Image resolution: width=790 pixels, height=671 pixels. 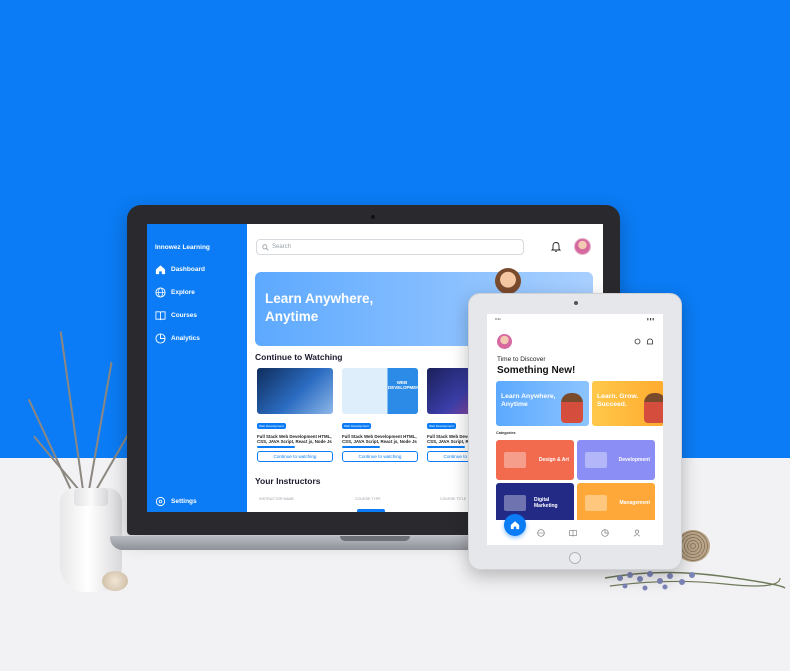 What do you see at coordinates (405, 385) in the screenshot?
I see `thumbnail-text: WEB DEVELOPMENT` at bounding box center [405, 385].